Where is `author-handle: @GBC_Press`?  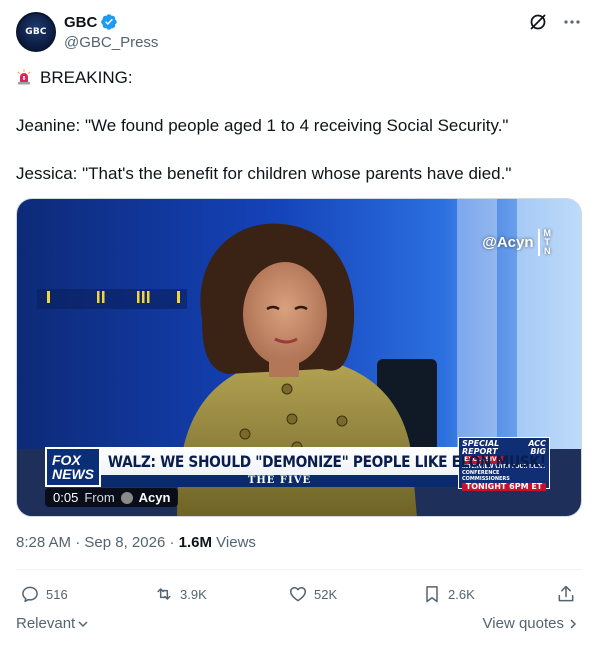 author-handle: @GBC_Press is located at coordinates (111, 42).